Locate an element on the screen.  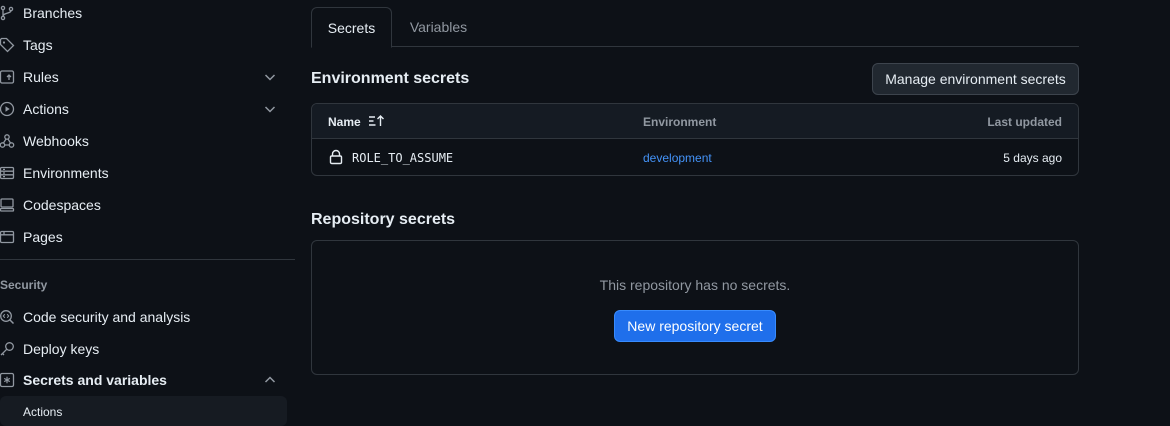
repository-secrets-title: Repository secrets is located at coordinates (383, 219).